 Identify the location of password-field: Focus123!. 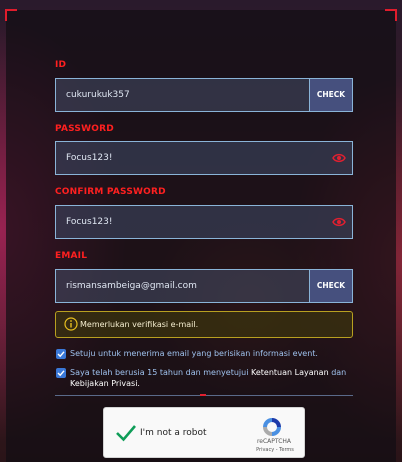
(204, 158).